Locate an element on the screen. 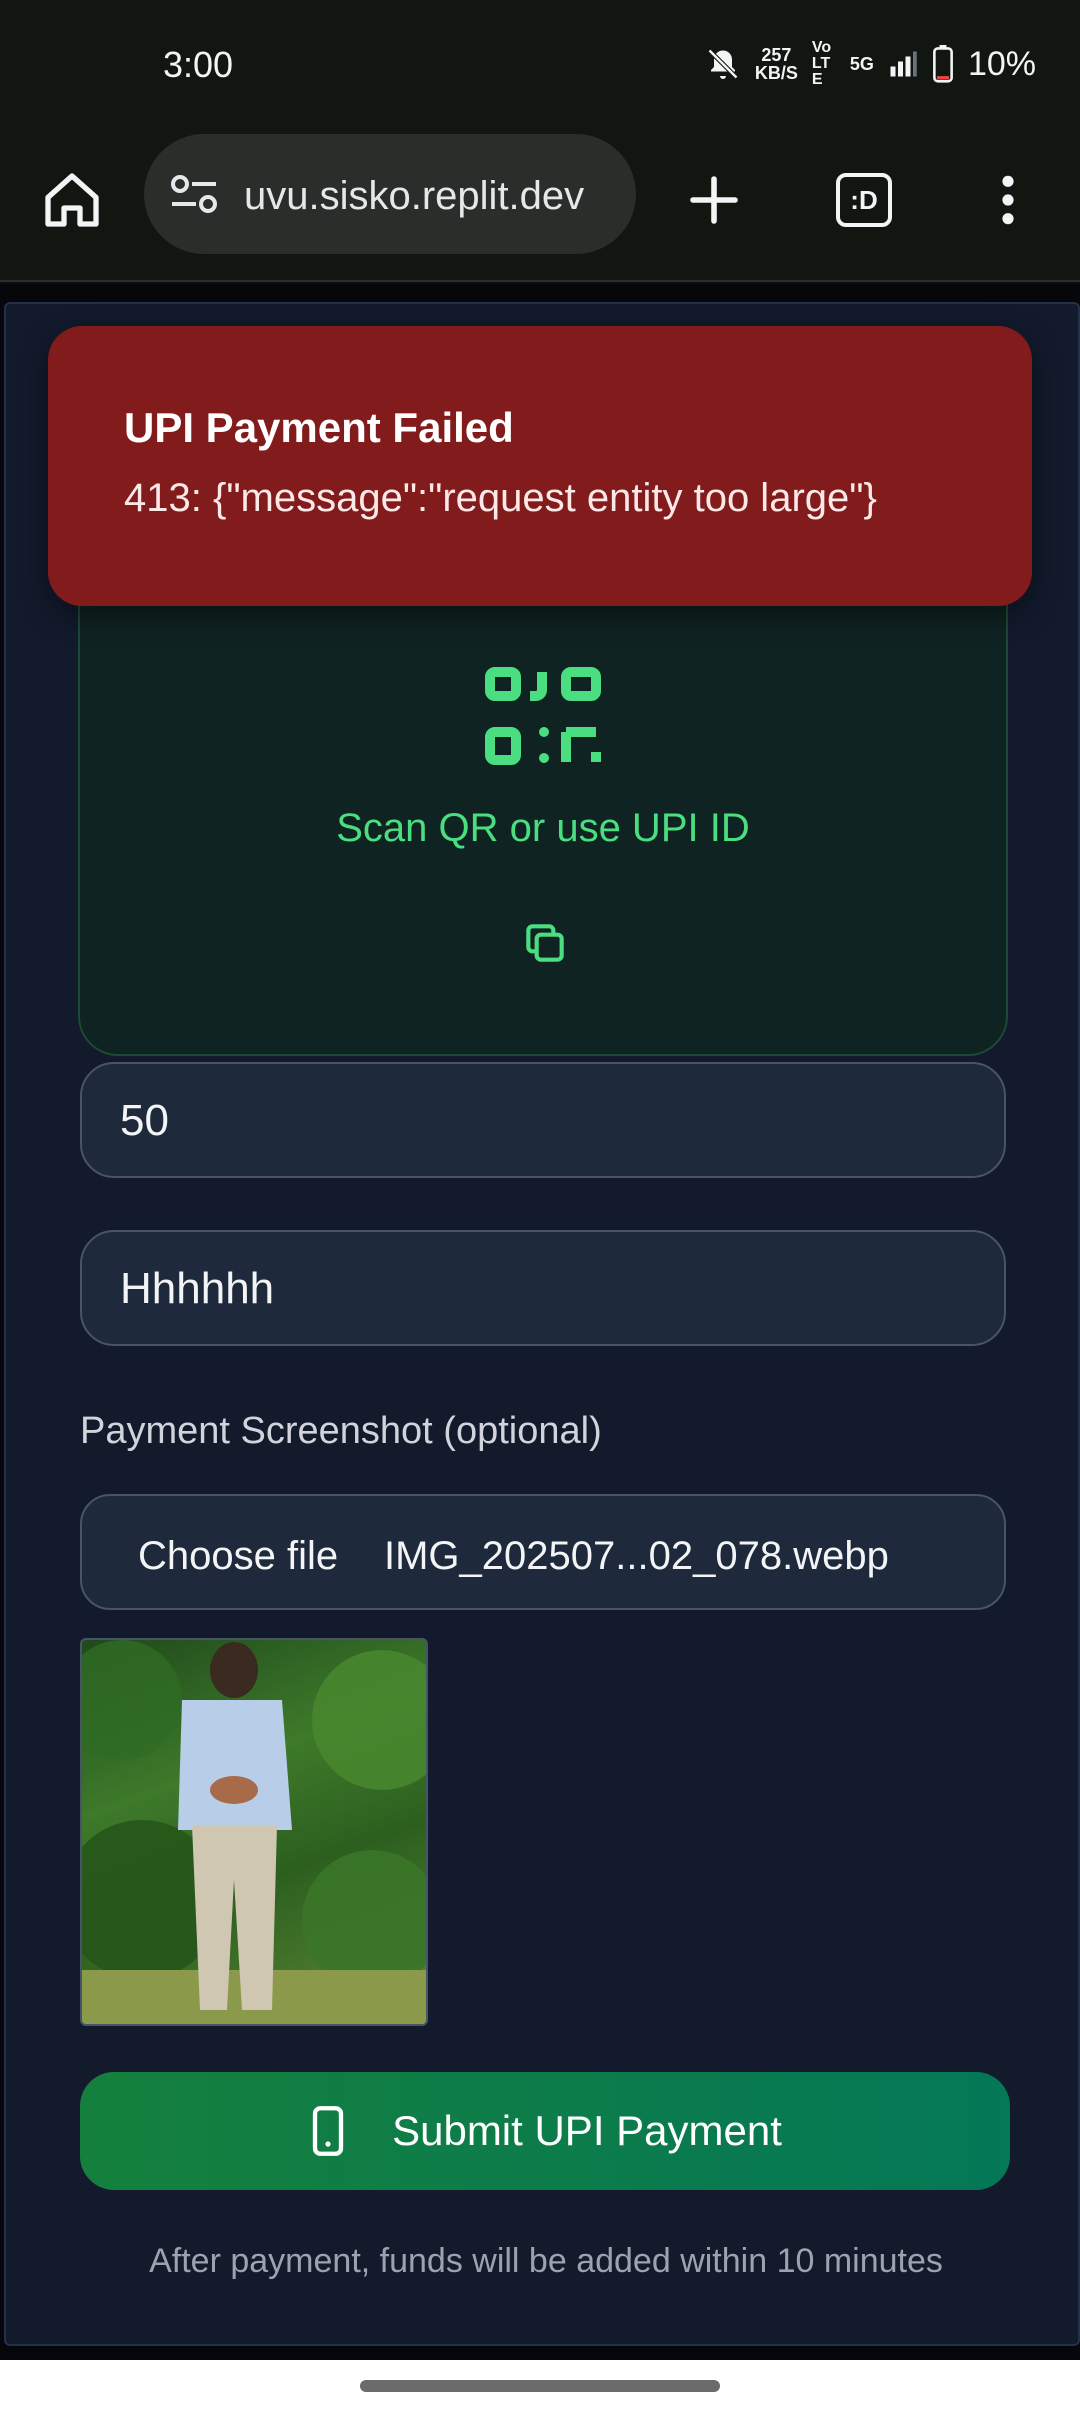 The height and width of the screenshot is (2412, 1080). submit-payment-button: Submit UPI Payment is located at coordinates (545, 2131).